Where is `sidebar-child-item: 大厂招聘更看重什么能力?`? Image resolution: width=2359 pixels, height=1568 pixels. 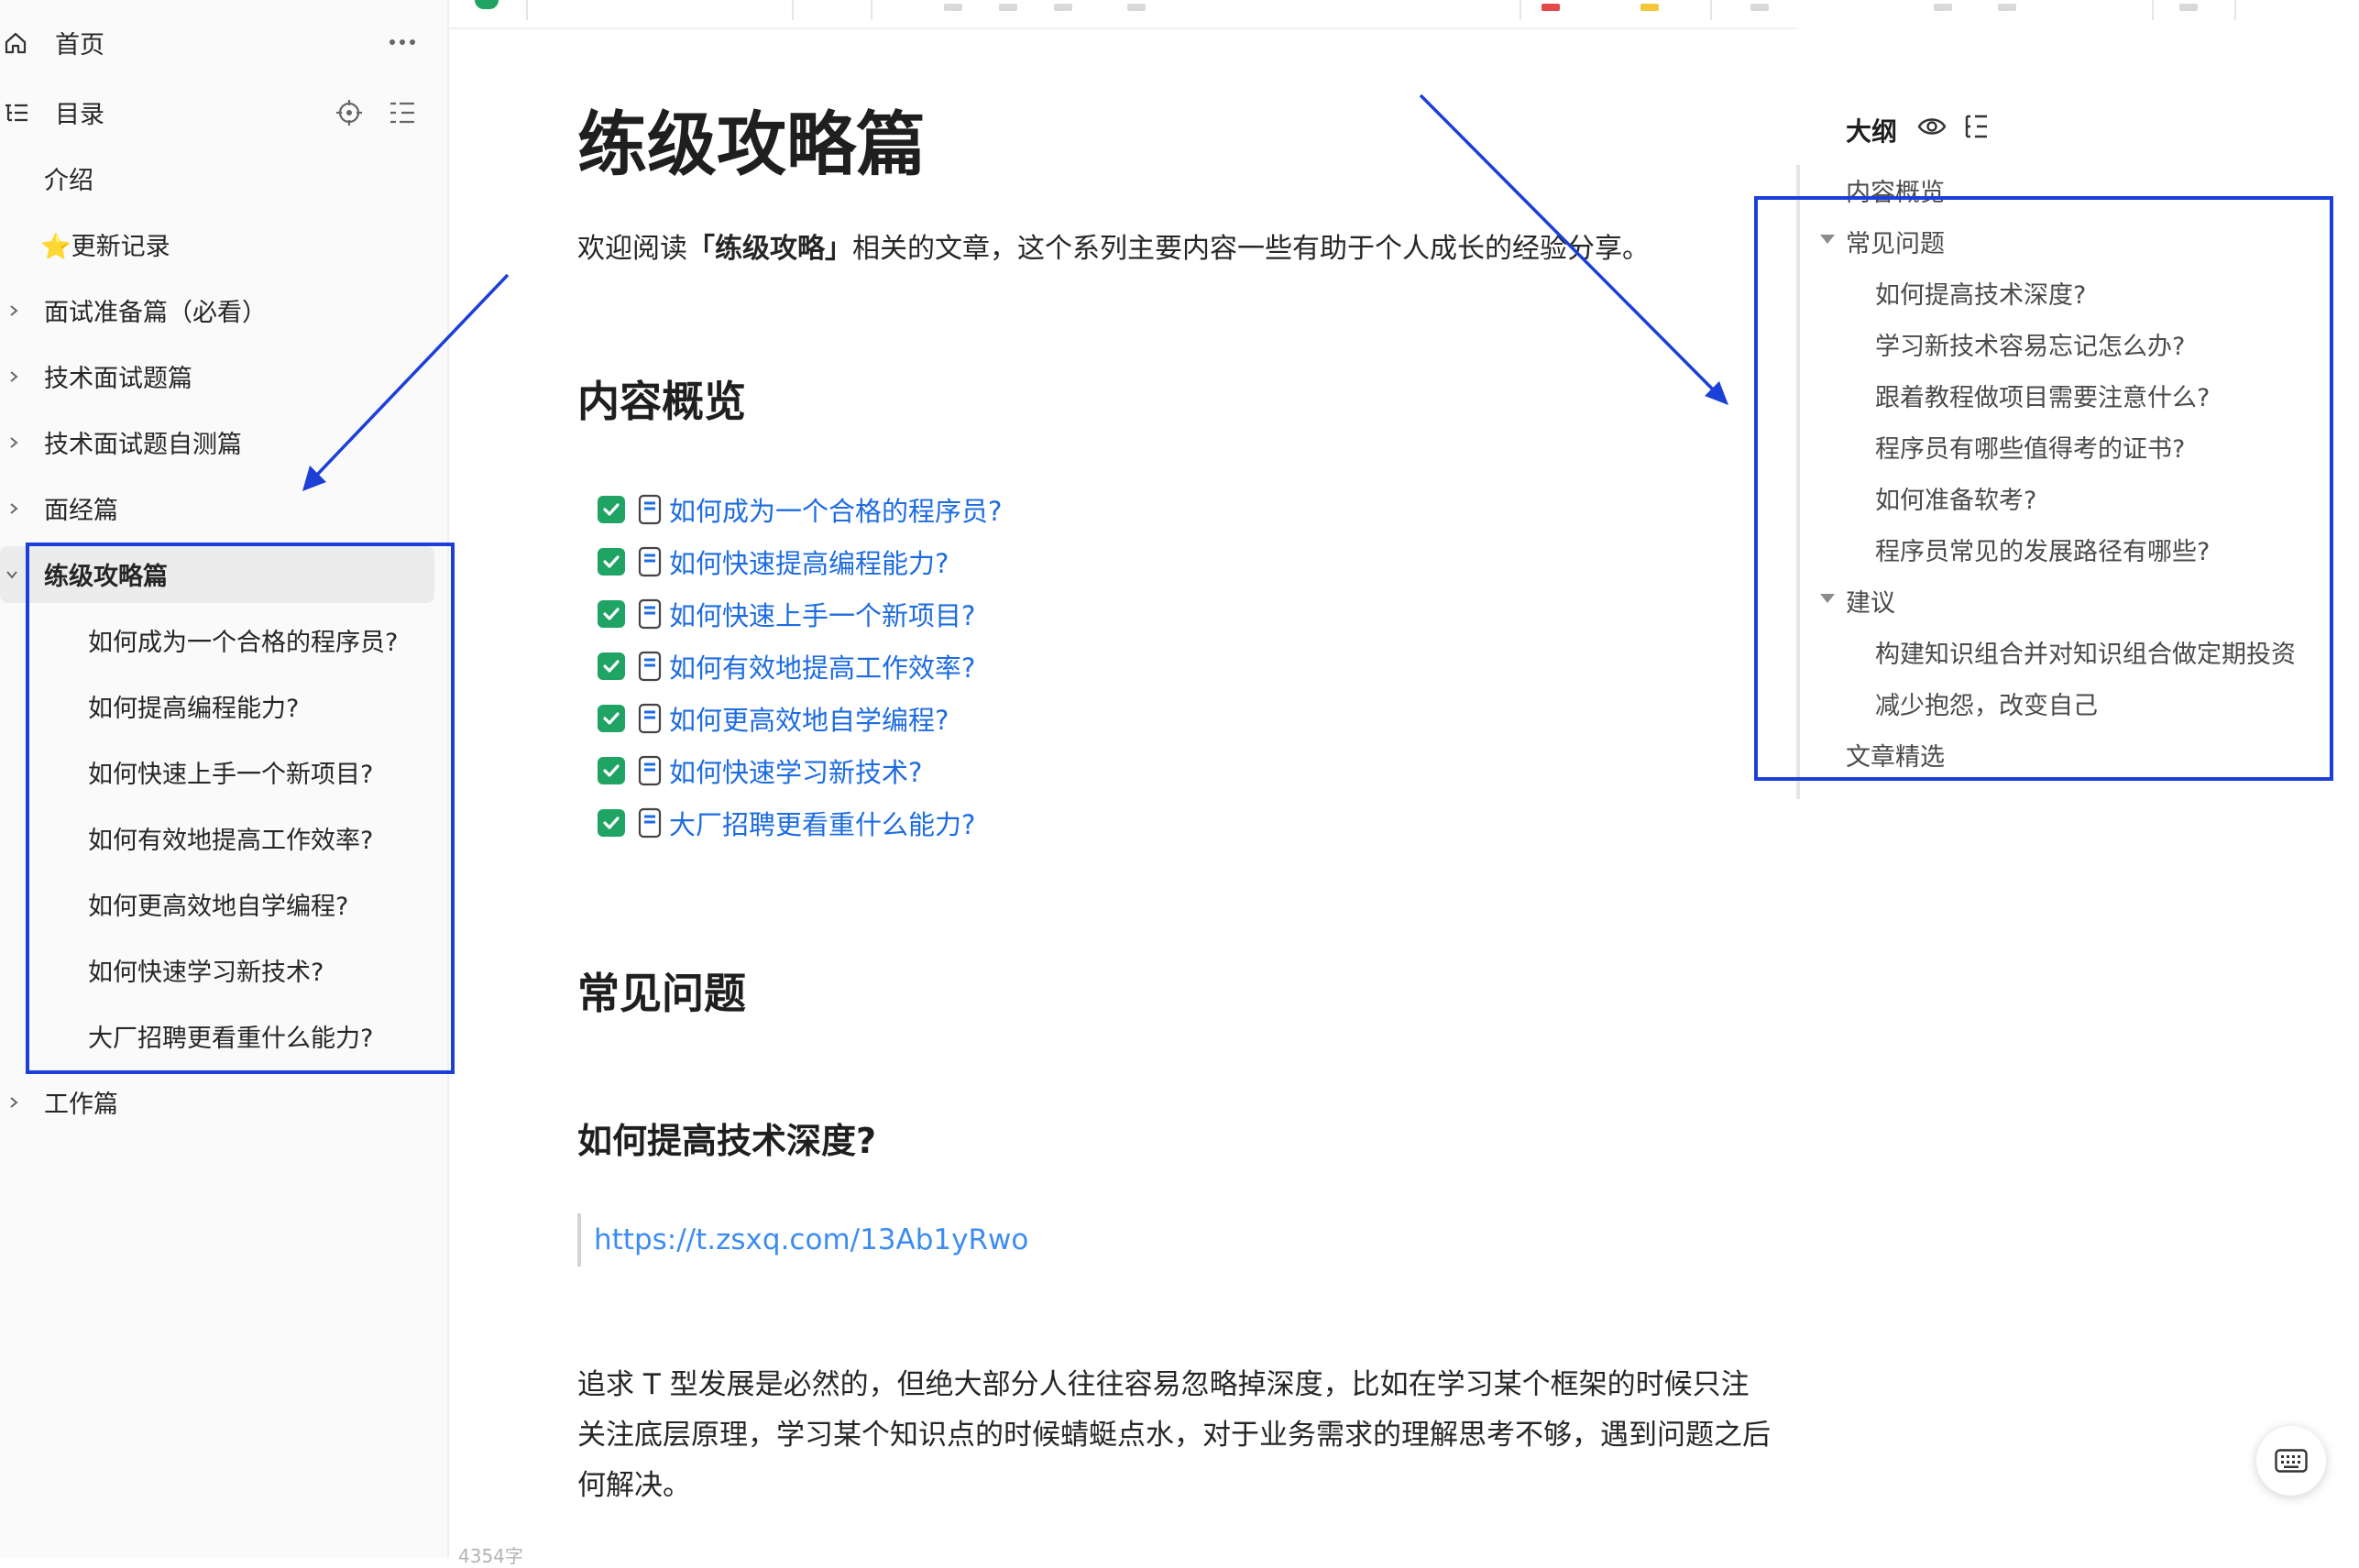
sidebar-child-item: 大厂招聘更看重什么能力? is located at coordinates (224, 1035).